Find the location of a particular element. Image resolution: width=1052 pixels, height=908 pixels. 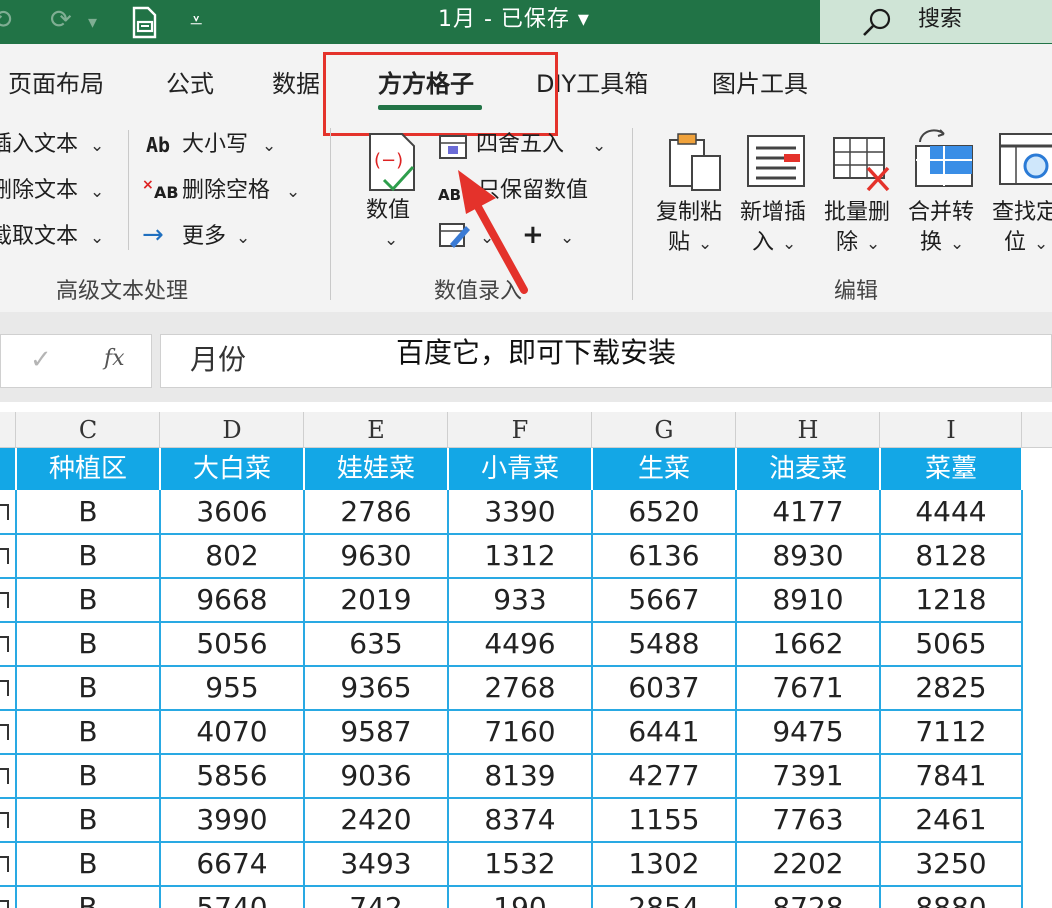

redo-dropdown-icon: ▾ is located at coordinates (92, 23).